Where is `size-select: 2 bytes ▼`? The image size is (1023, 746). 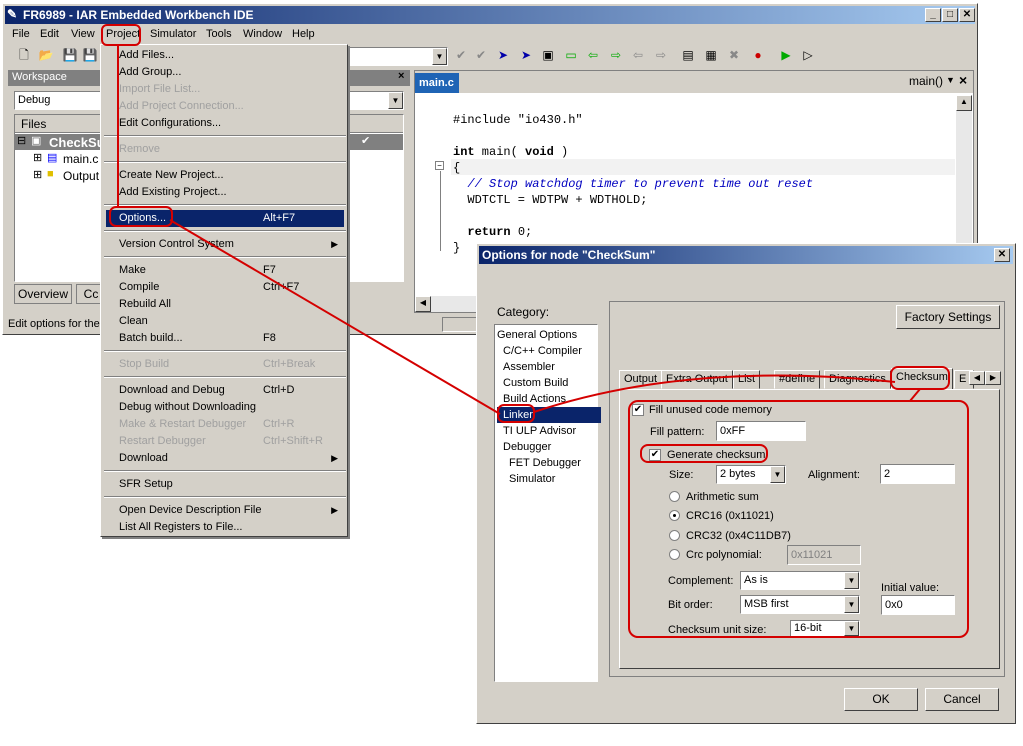
size-select: 2 bytes ▼ is located at coordinates (751, 474).